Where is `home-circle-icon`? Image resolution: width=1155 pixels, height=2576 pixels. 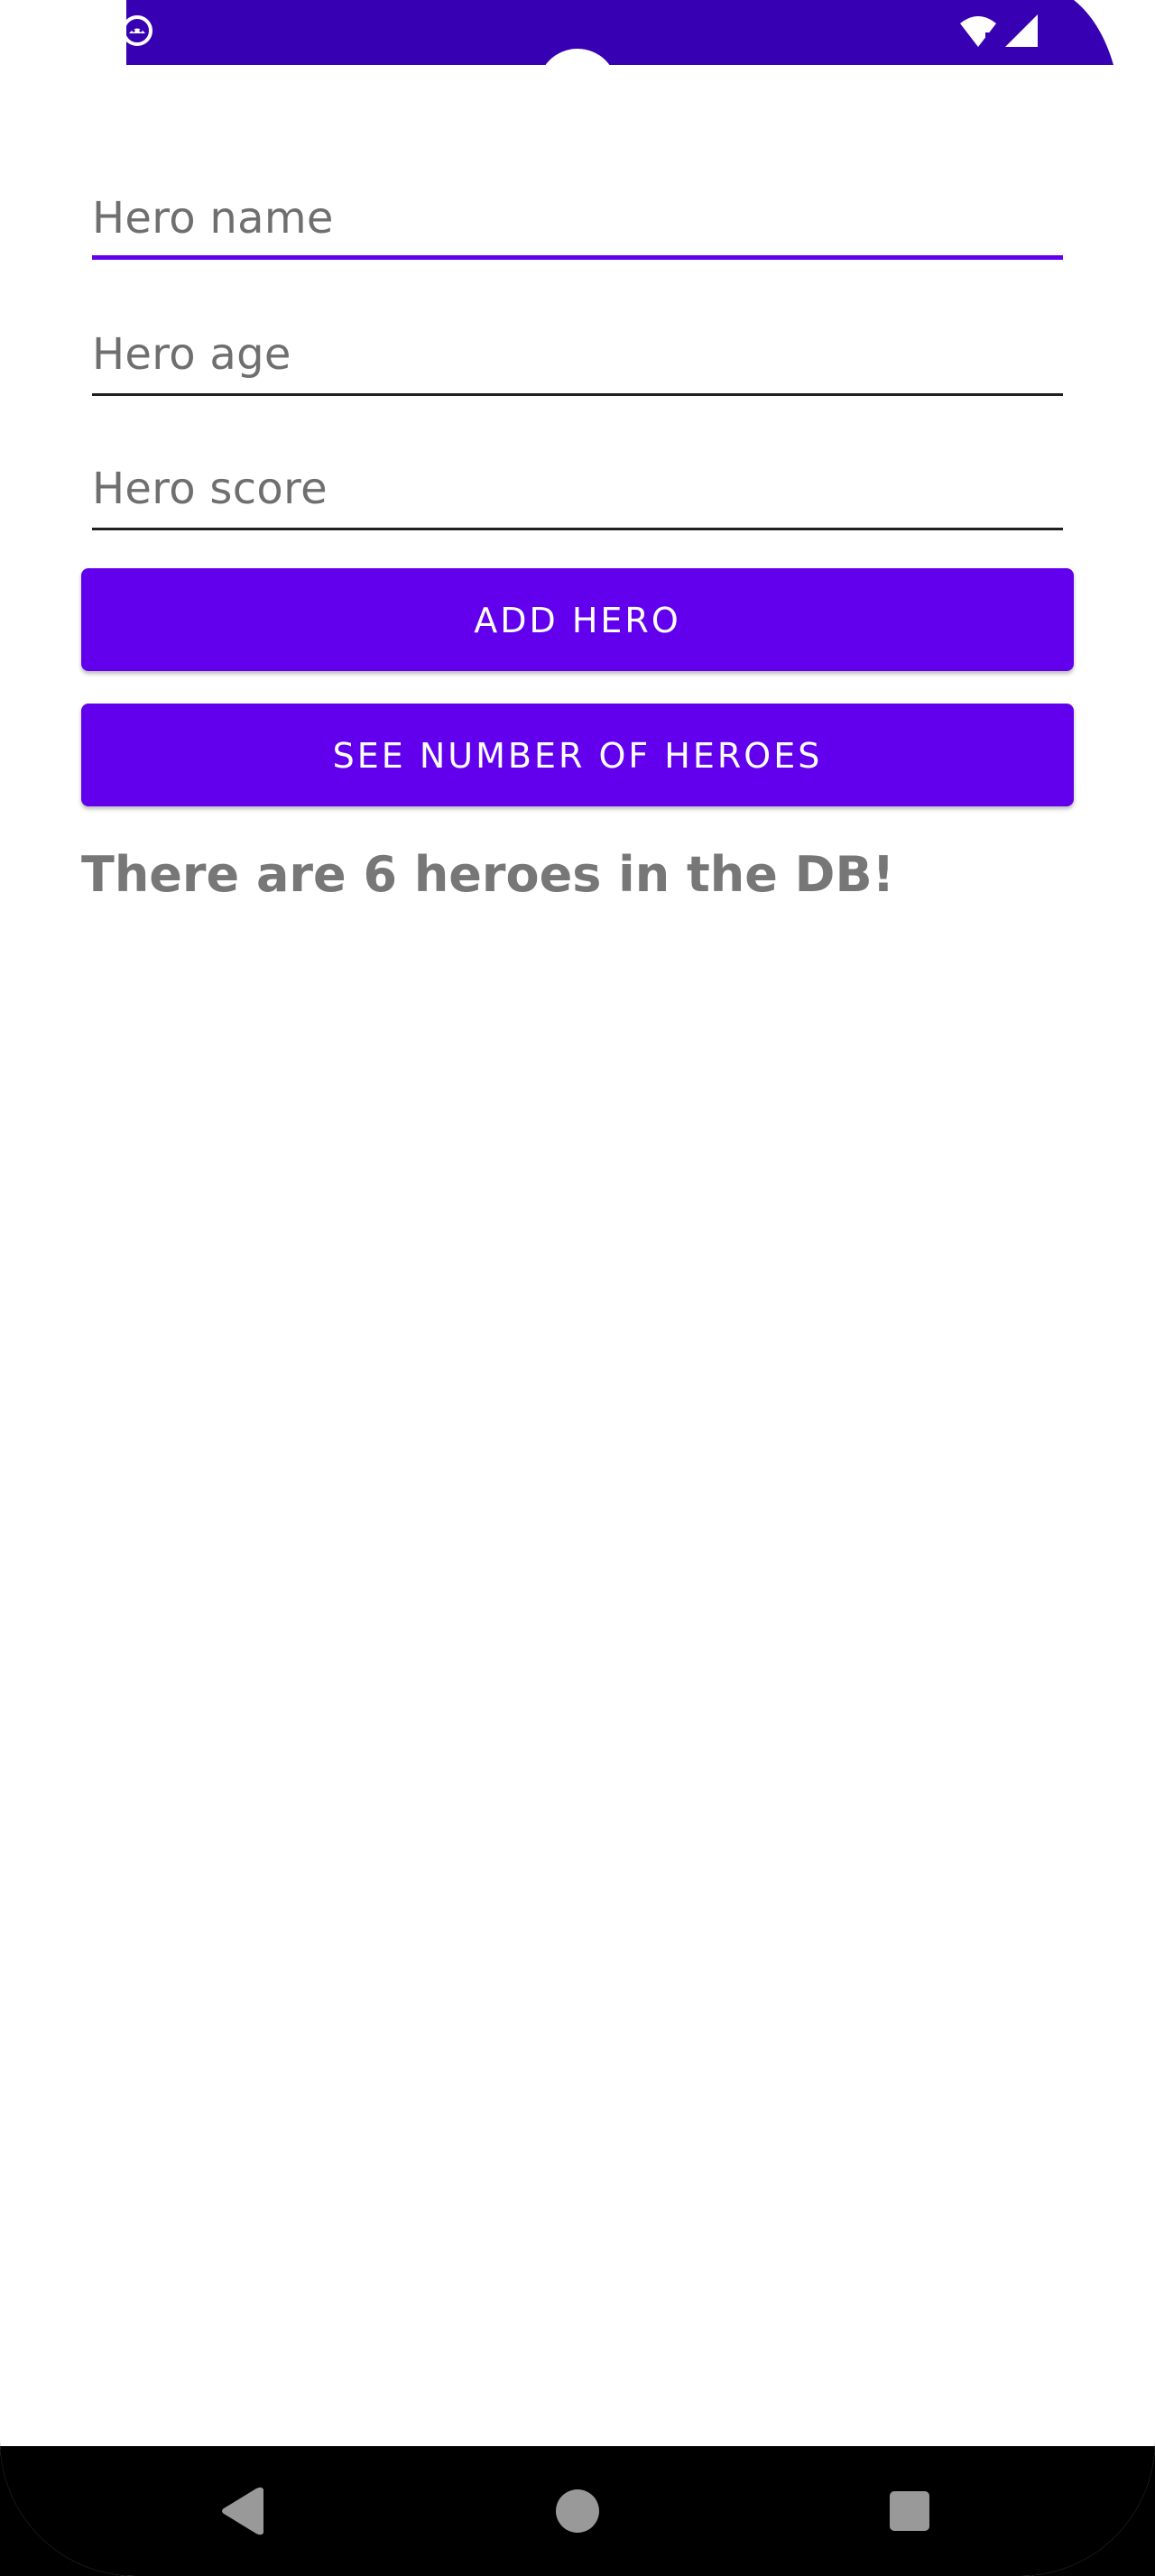 home-circle-icon is located at coordinates (577, 2511).